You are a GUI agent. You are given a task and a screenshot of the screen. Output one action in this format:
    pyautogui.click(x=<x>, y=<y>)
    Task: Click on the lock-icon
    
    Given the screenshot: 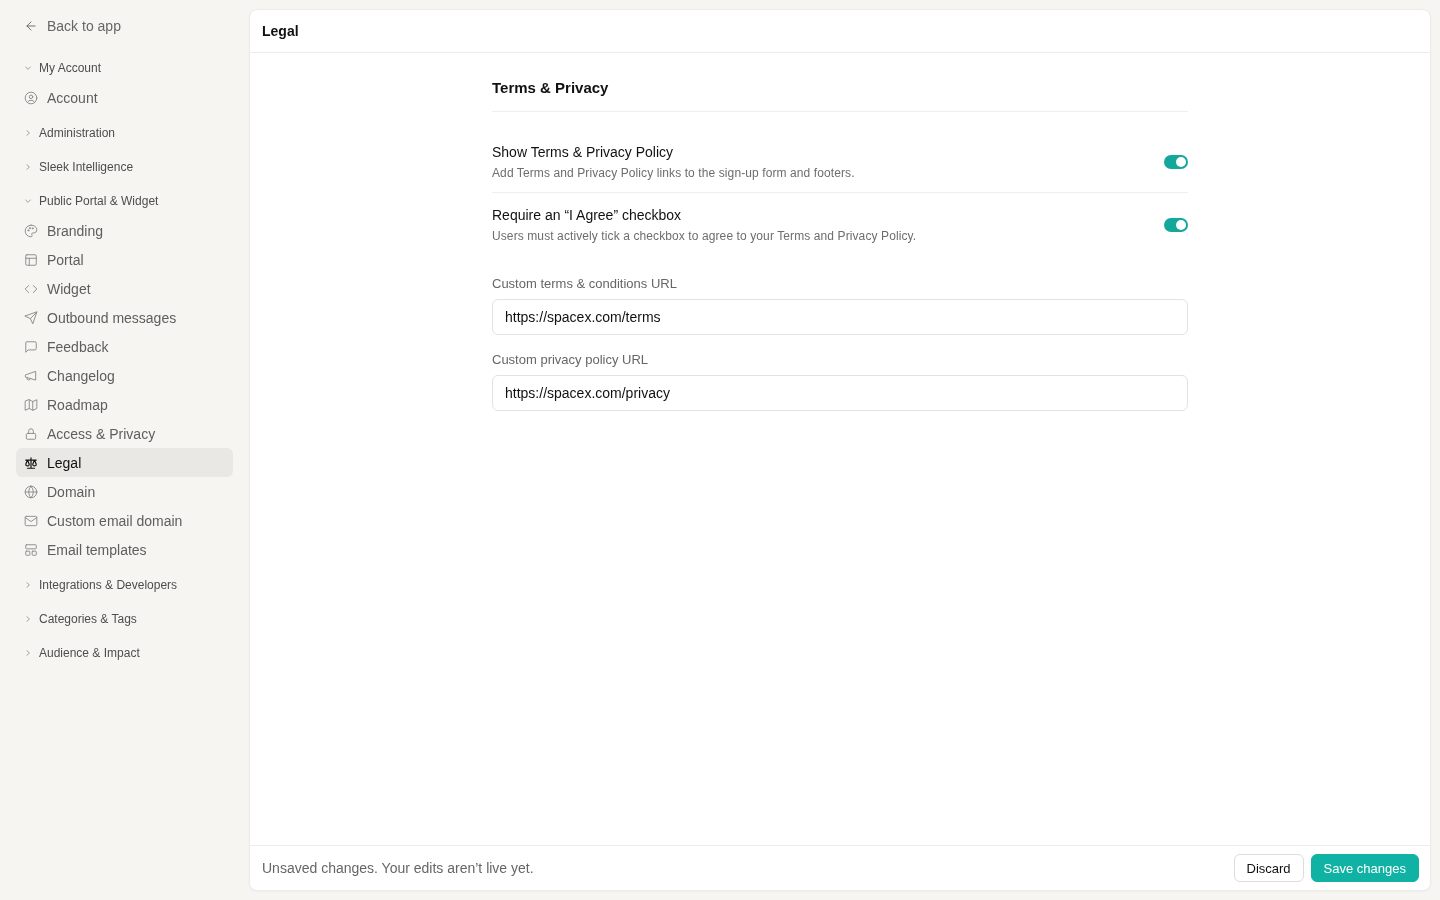 What is the action you would take?
    pyautogui.click(x=31, y=433)
    